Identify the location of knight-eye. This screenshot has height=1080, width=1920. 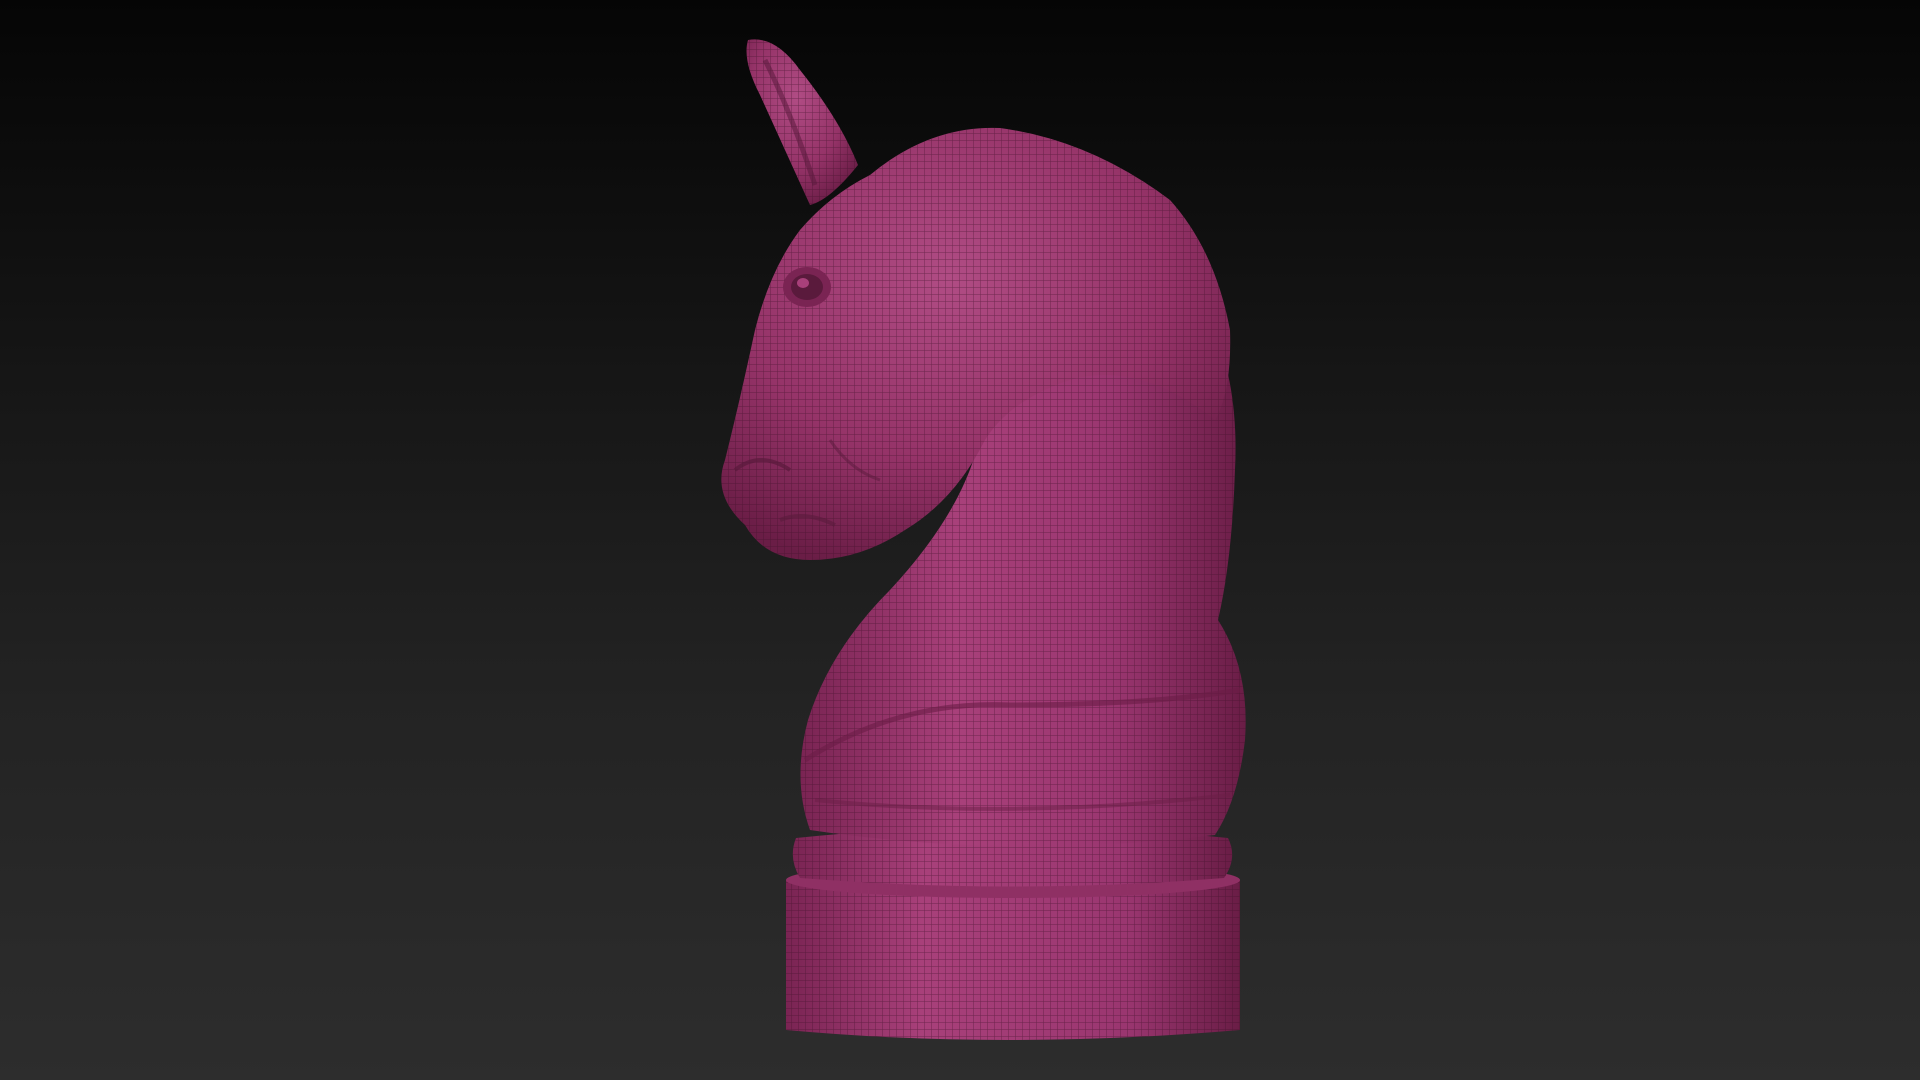
(807, 287).